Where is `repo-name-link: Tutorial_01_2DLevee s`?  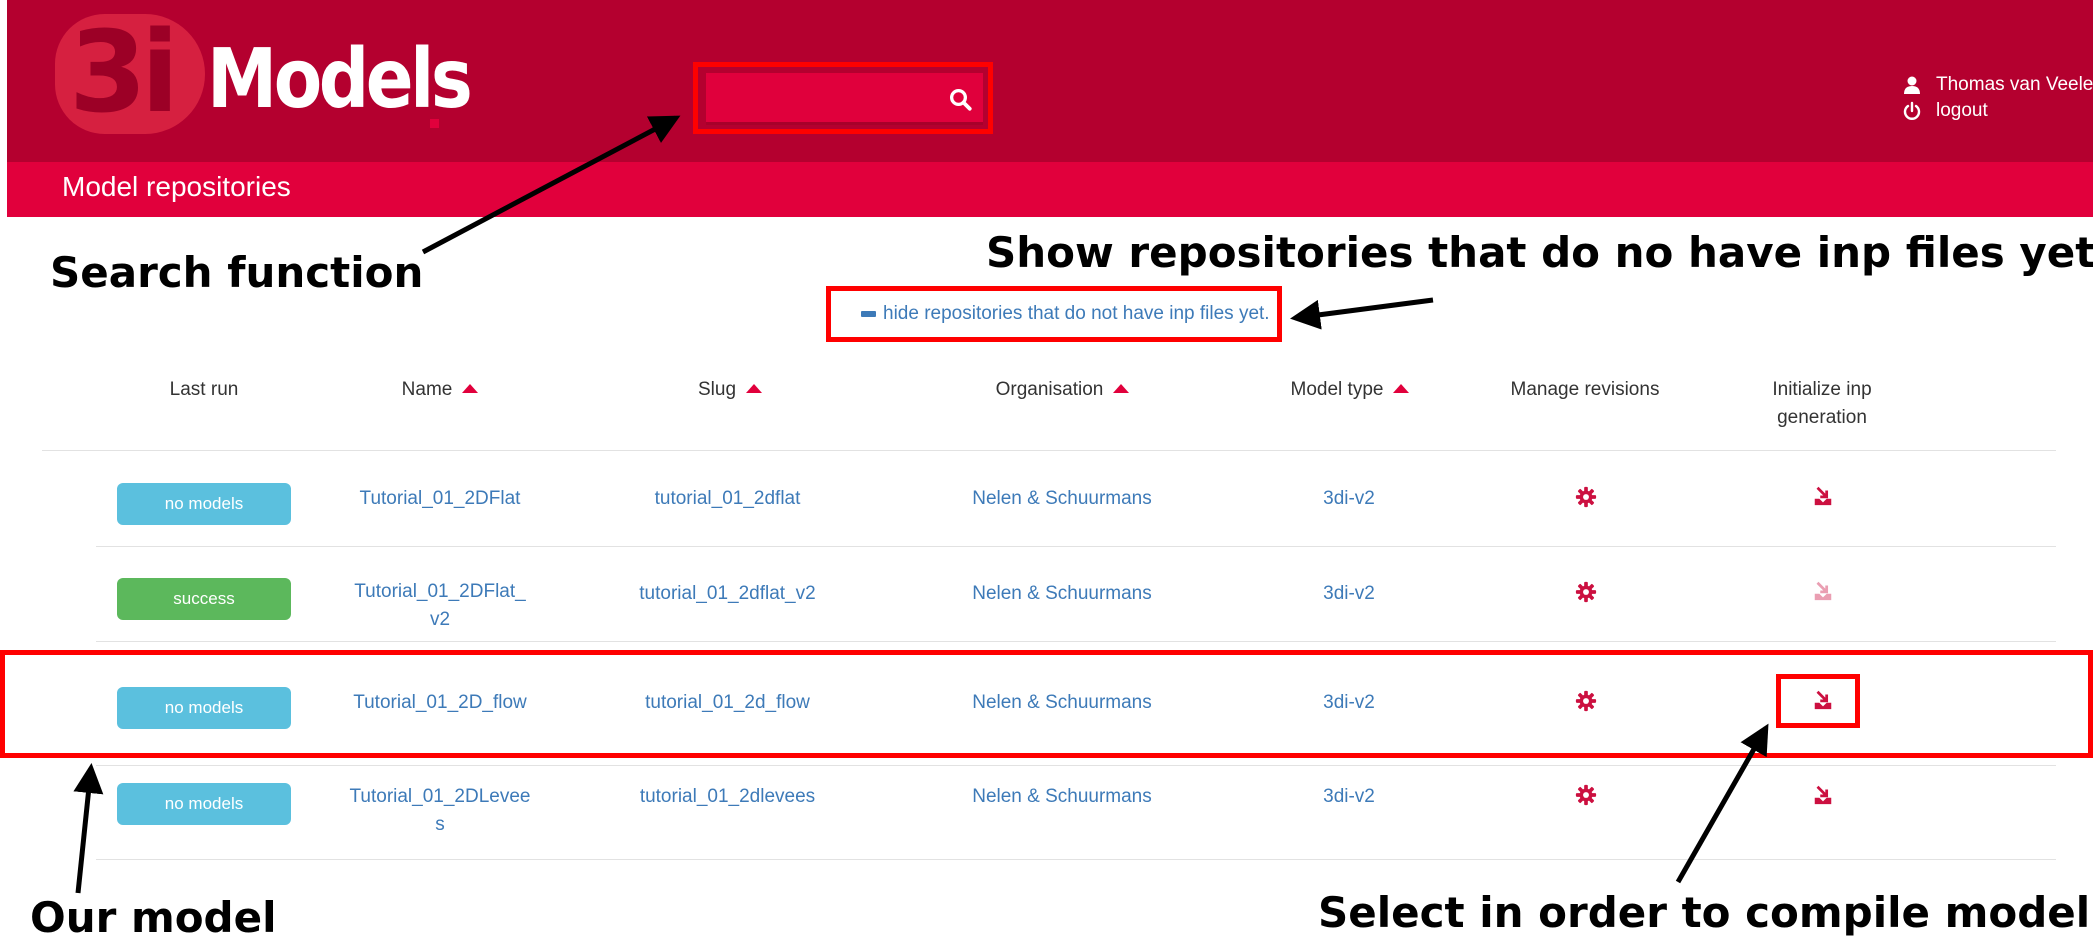 repo-name-link: Tutorial_01_2DLevee s is located at coordinates (440, 811).